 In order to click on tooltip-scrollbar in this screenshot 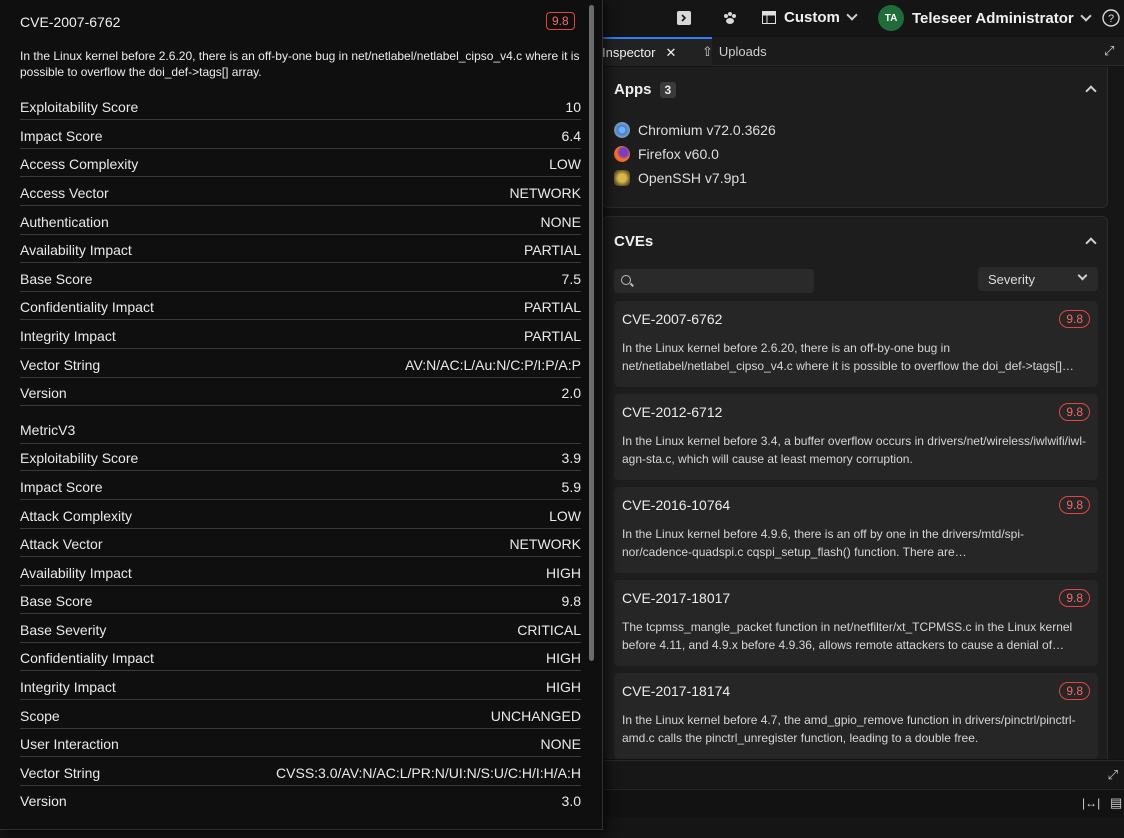, I will do `click(591, 333)`.